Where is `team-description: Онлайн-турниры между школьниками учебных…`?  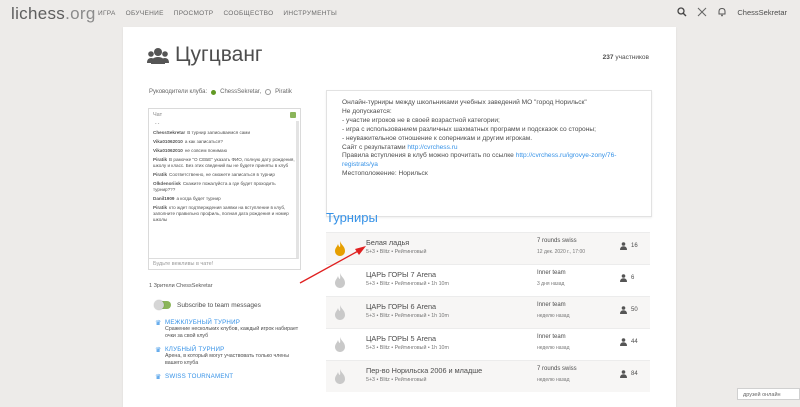
team-description: Онлайн-турниры между школьниками учебных… is located at coordinates (489, 153).